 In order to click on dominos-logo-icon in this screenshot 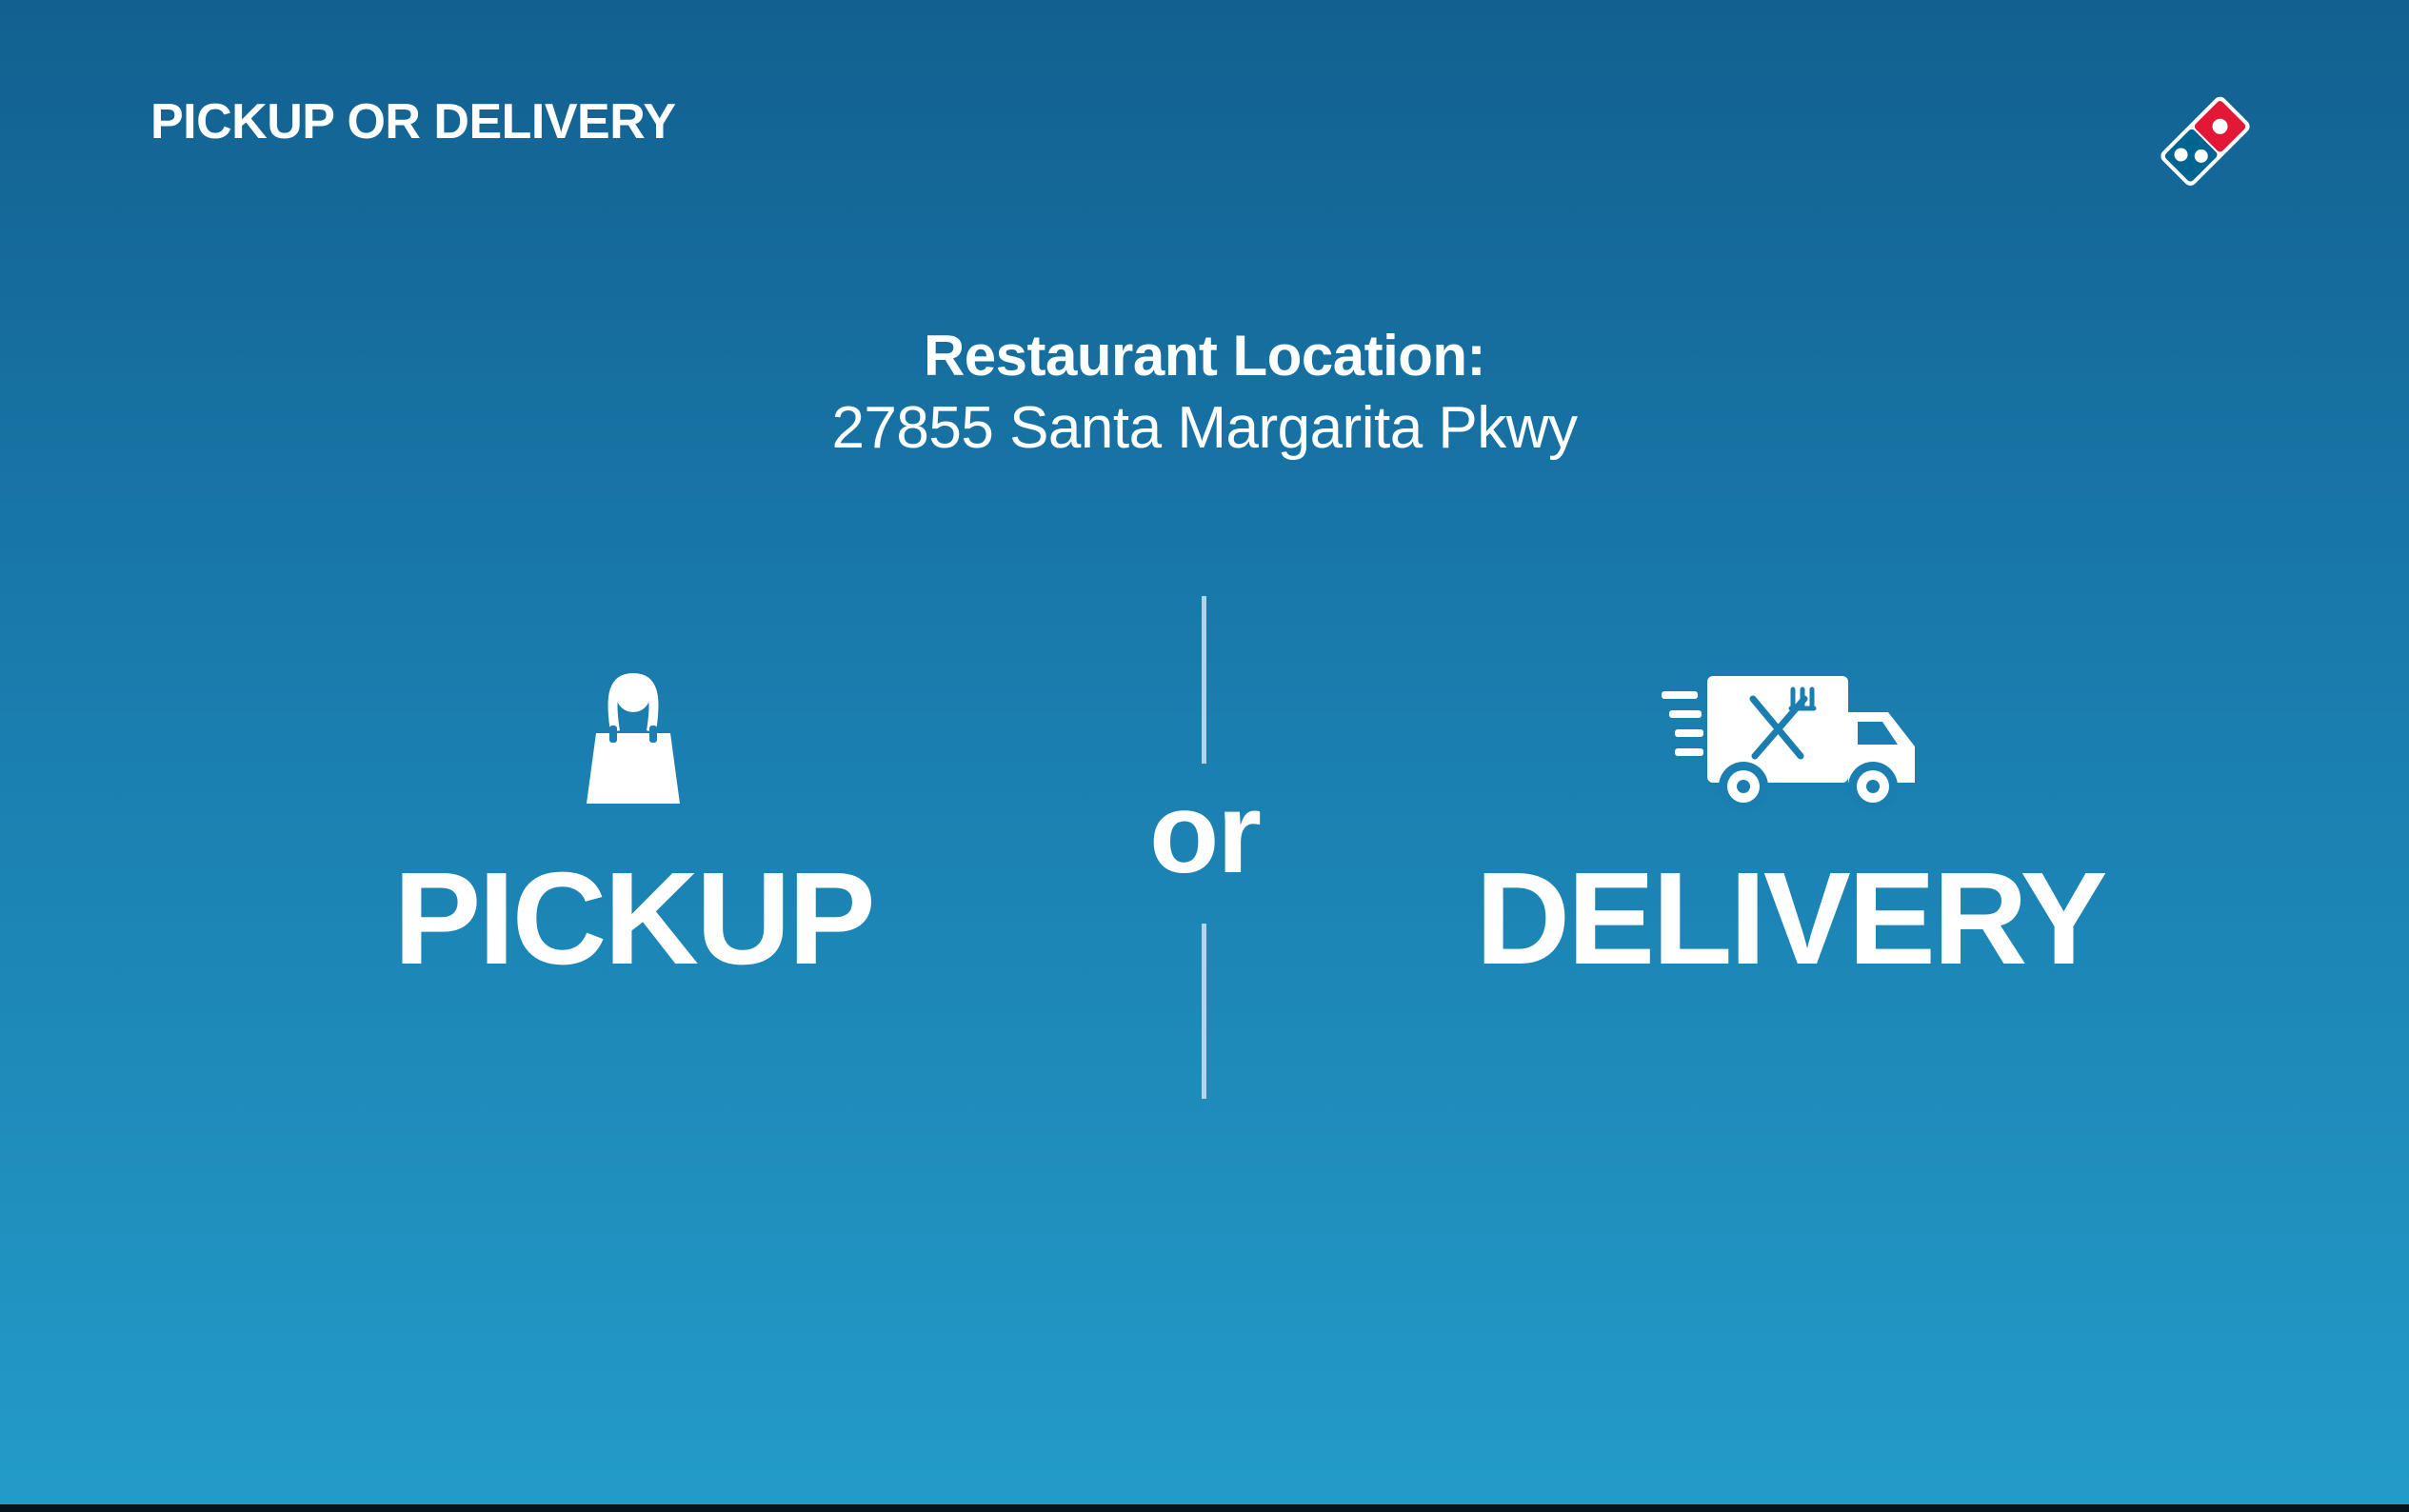, I will do `click(2205, 141)`.